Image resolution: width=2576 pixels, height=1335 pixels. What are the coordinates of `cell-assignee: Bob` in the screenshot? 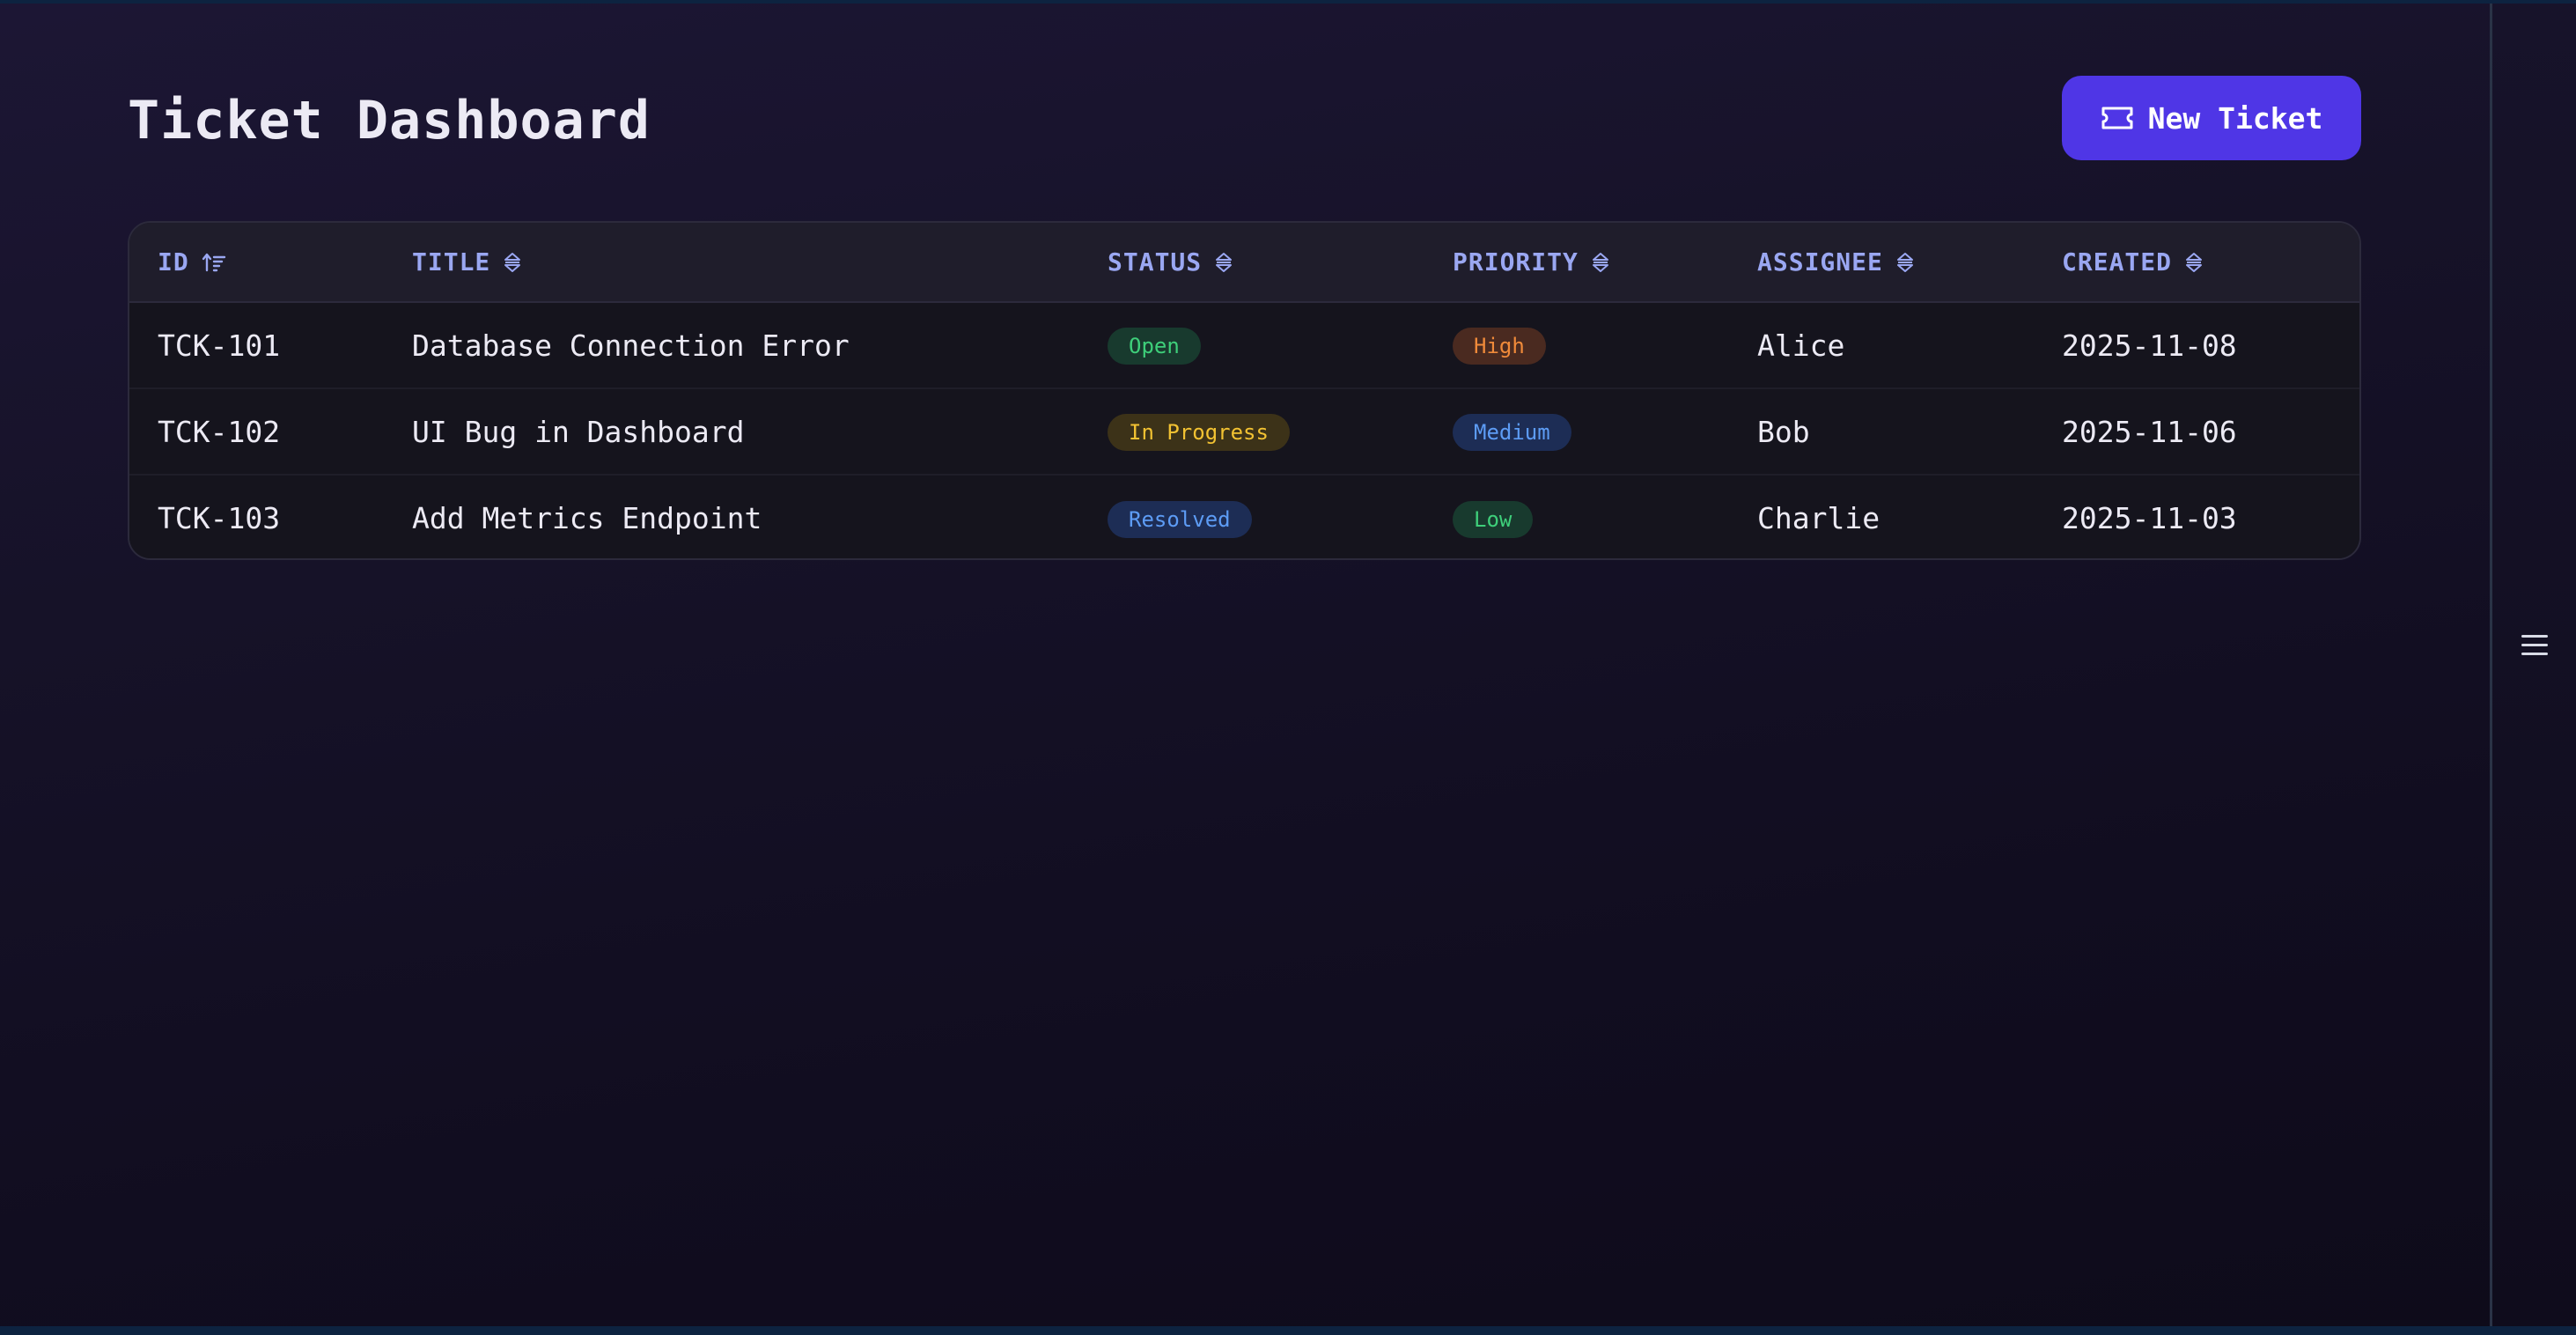 It's located at (1882, 431).